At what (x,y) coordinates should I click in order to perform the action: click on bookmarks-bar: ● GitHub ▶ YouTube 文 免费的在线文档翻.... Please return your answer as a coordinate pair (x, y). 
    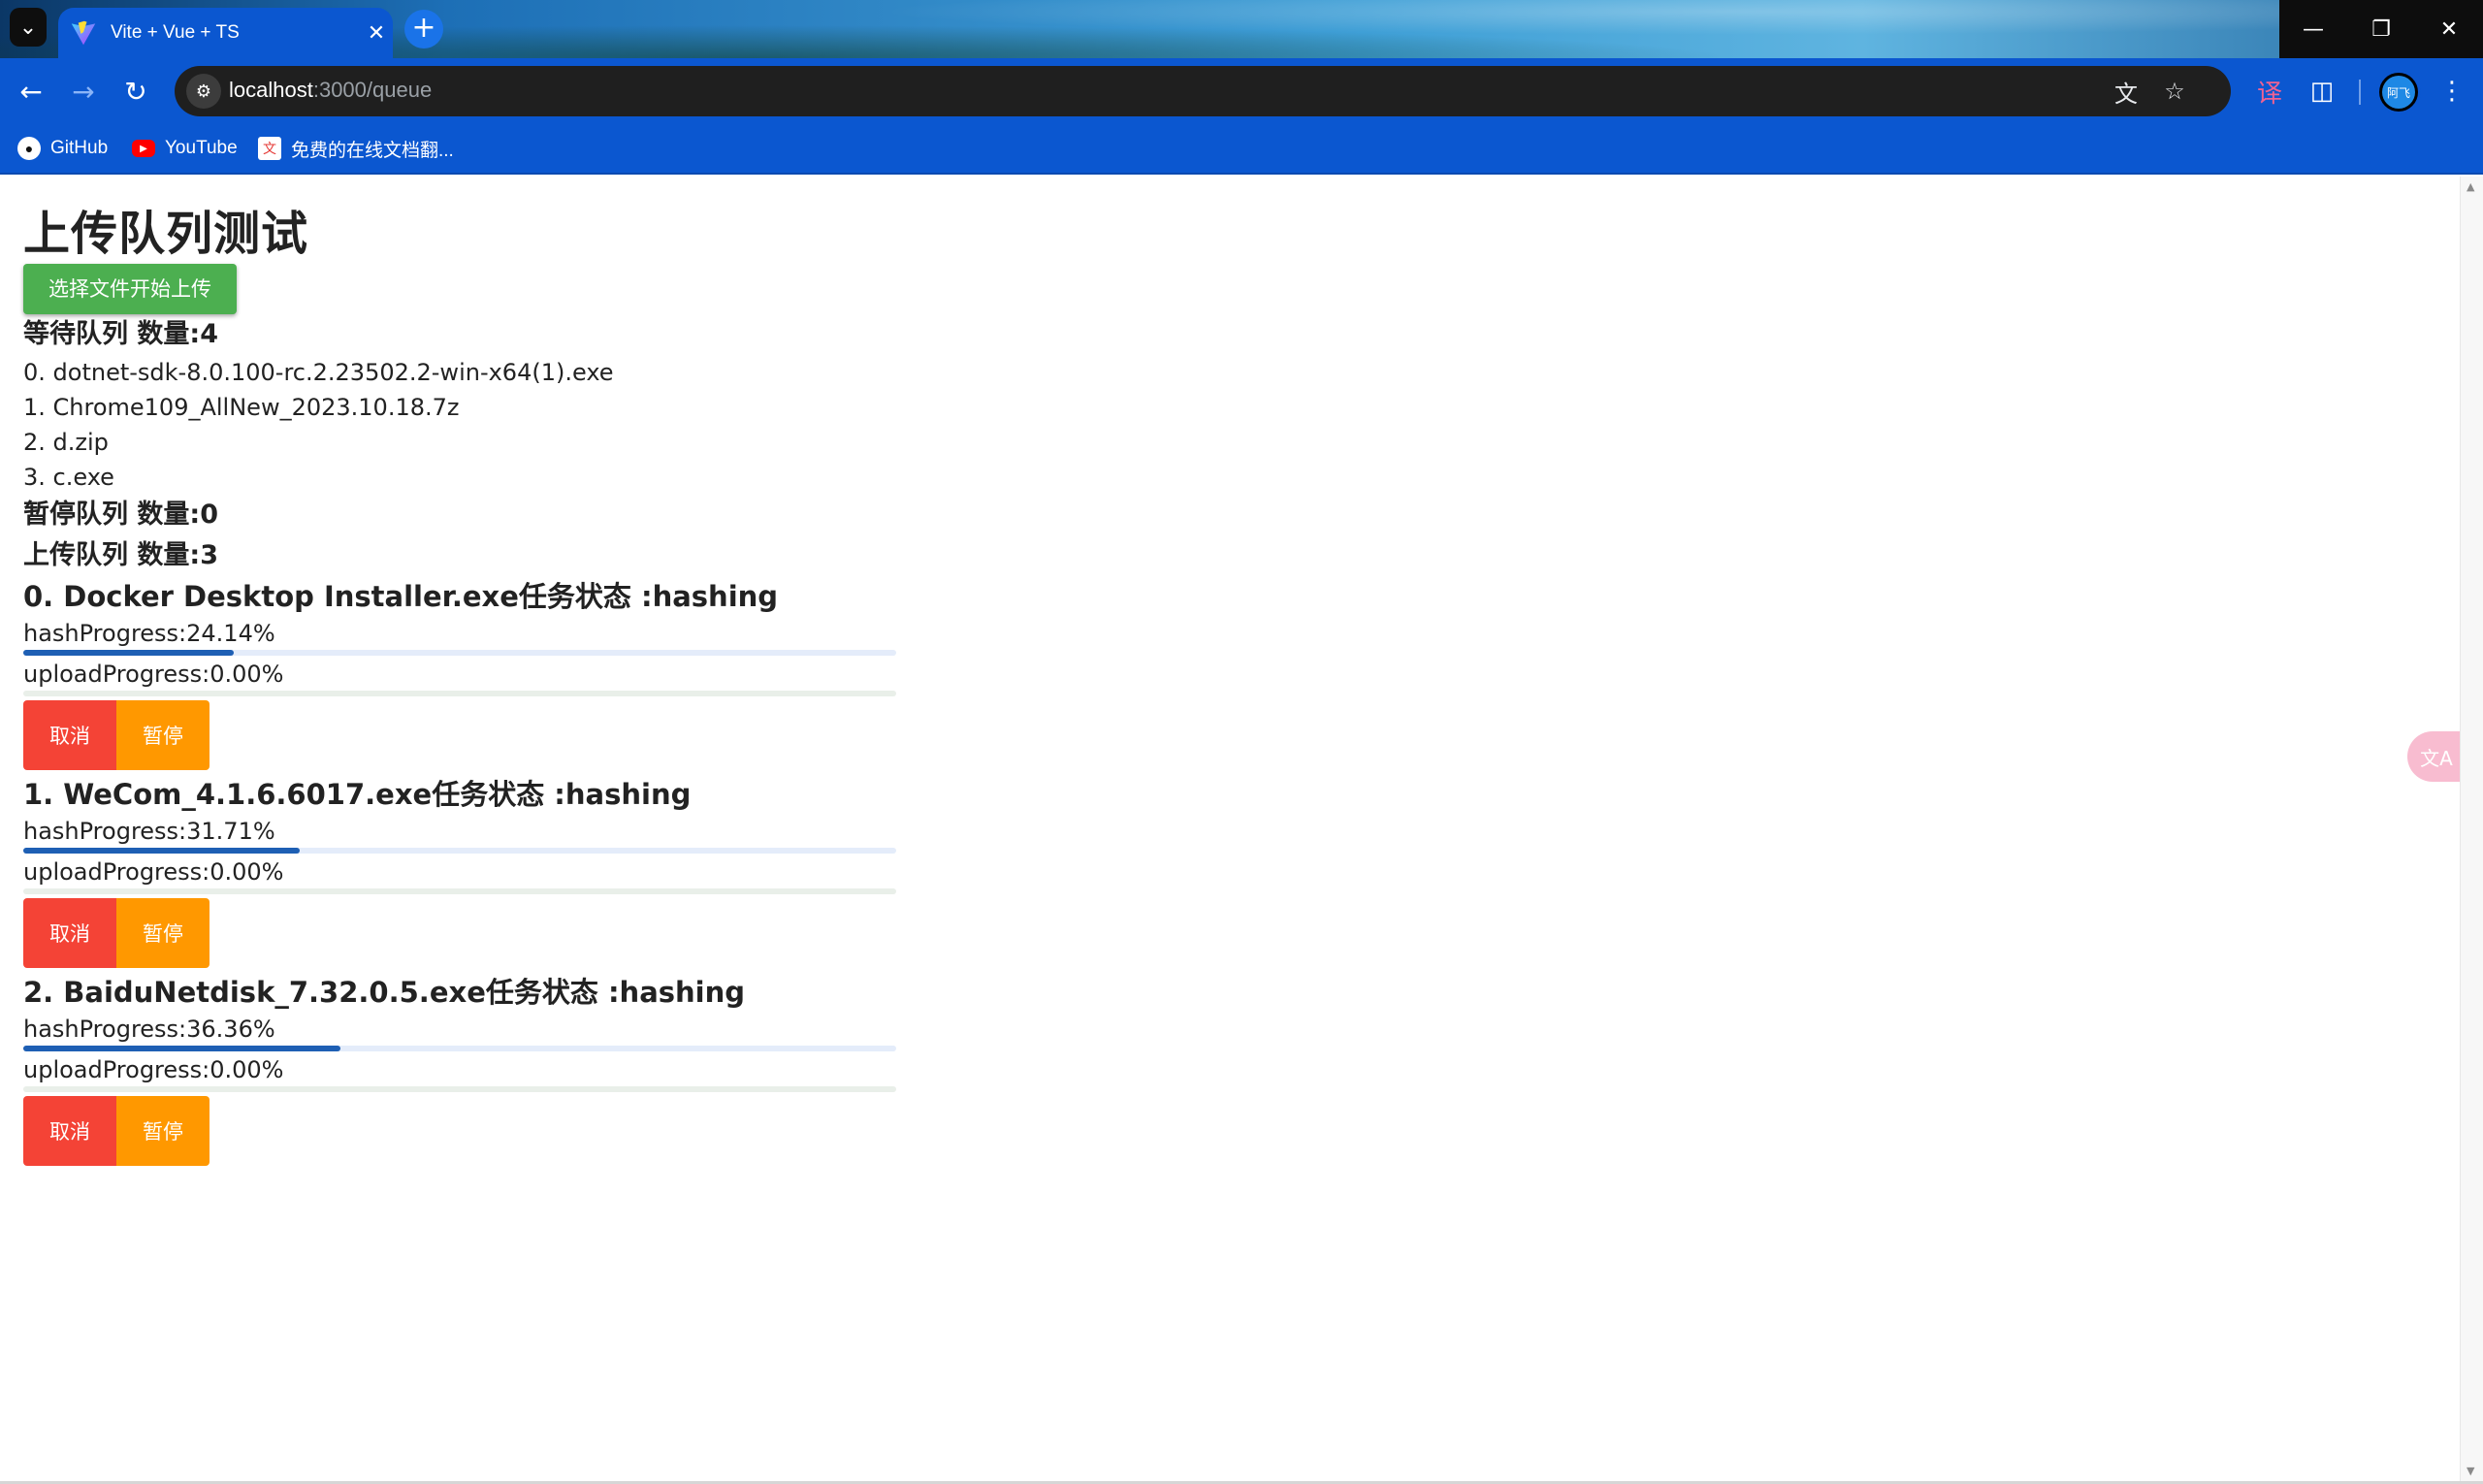
    Looking at the image, I should click on (1242, 149).